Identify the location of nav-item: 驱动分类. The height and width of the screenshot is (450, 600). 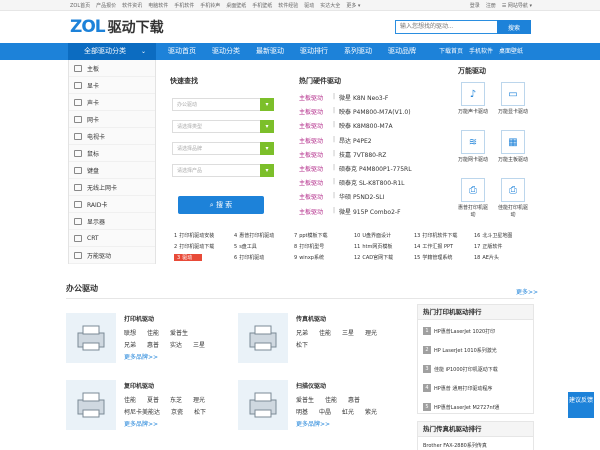
(226, 51).